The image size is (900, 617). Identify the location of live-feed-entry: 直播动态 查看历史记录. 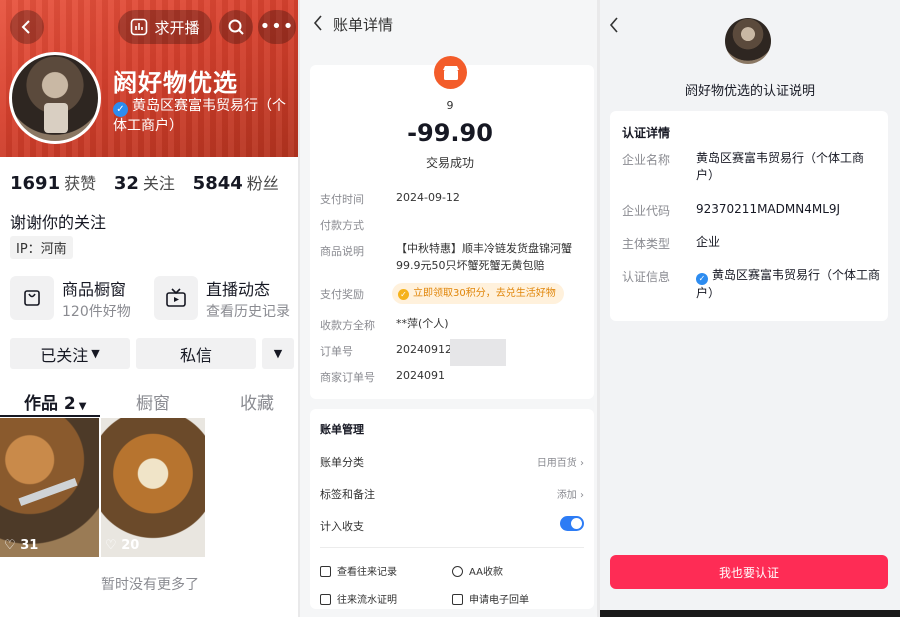
(224, 299).